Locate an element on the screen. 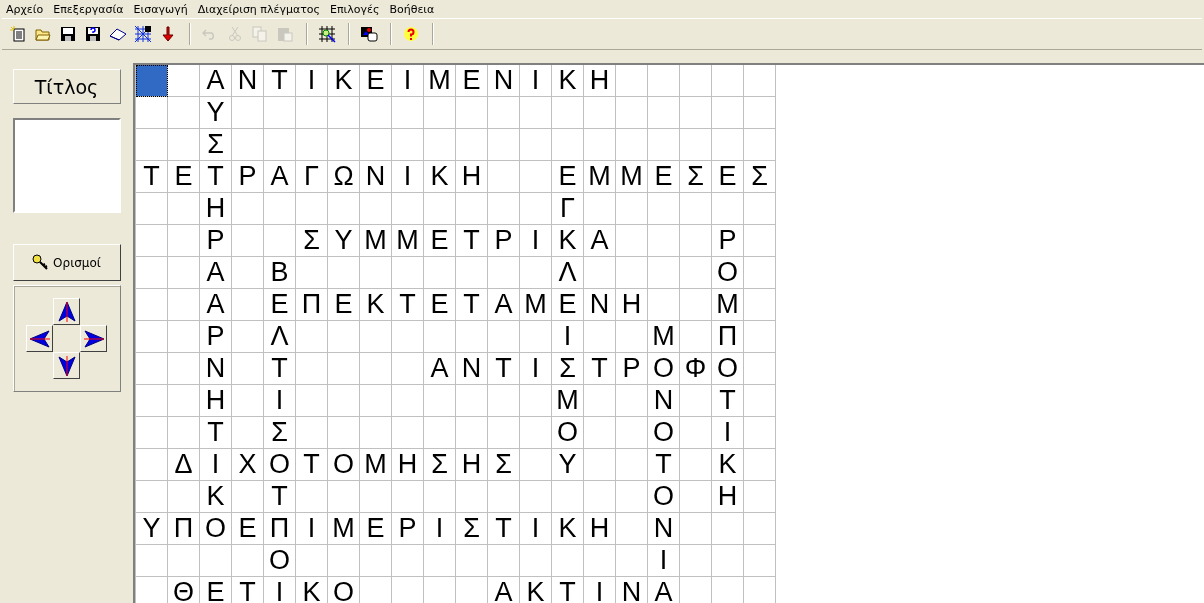 The width and height of the screenshot is (1204, 603). menu-item: Αρχείο is located at coordinates (26, 9).